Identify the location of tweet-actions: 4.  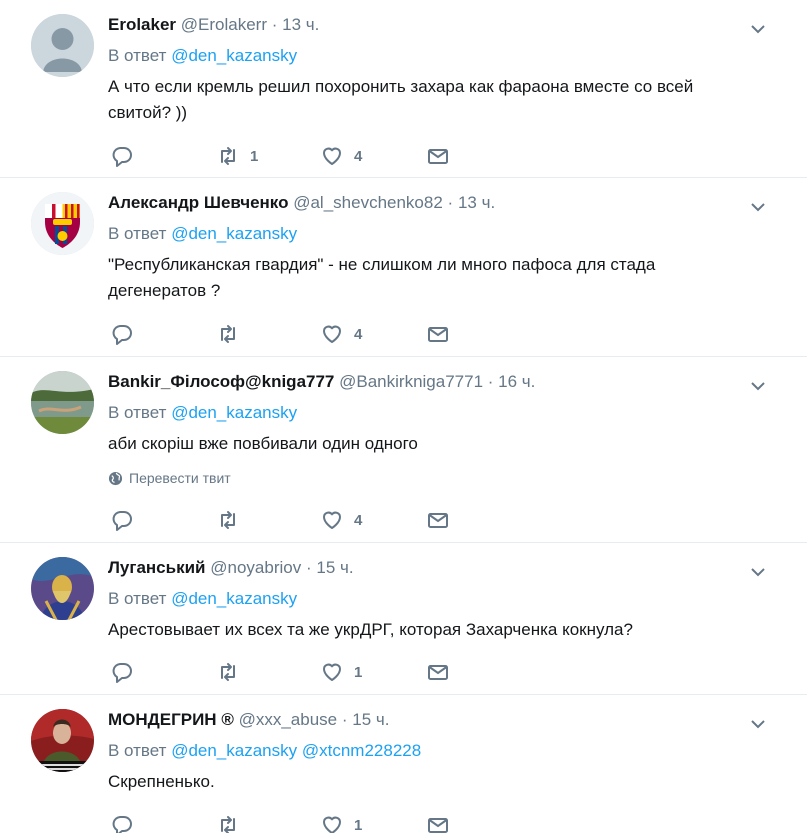
(288, 521).